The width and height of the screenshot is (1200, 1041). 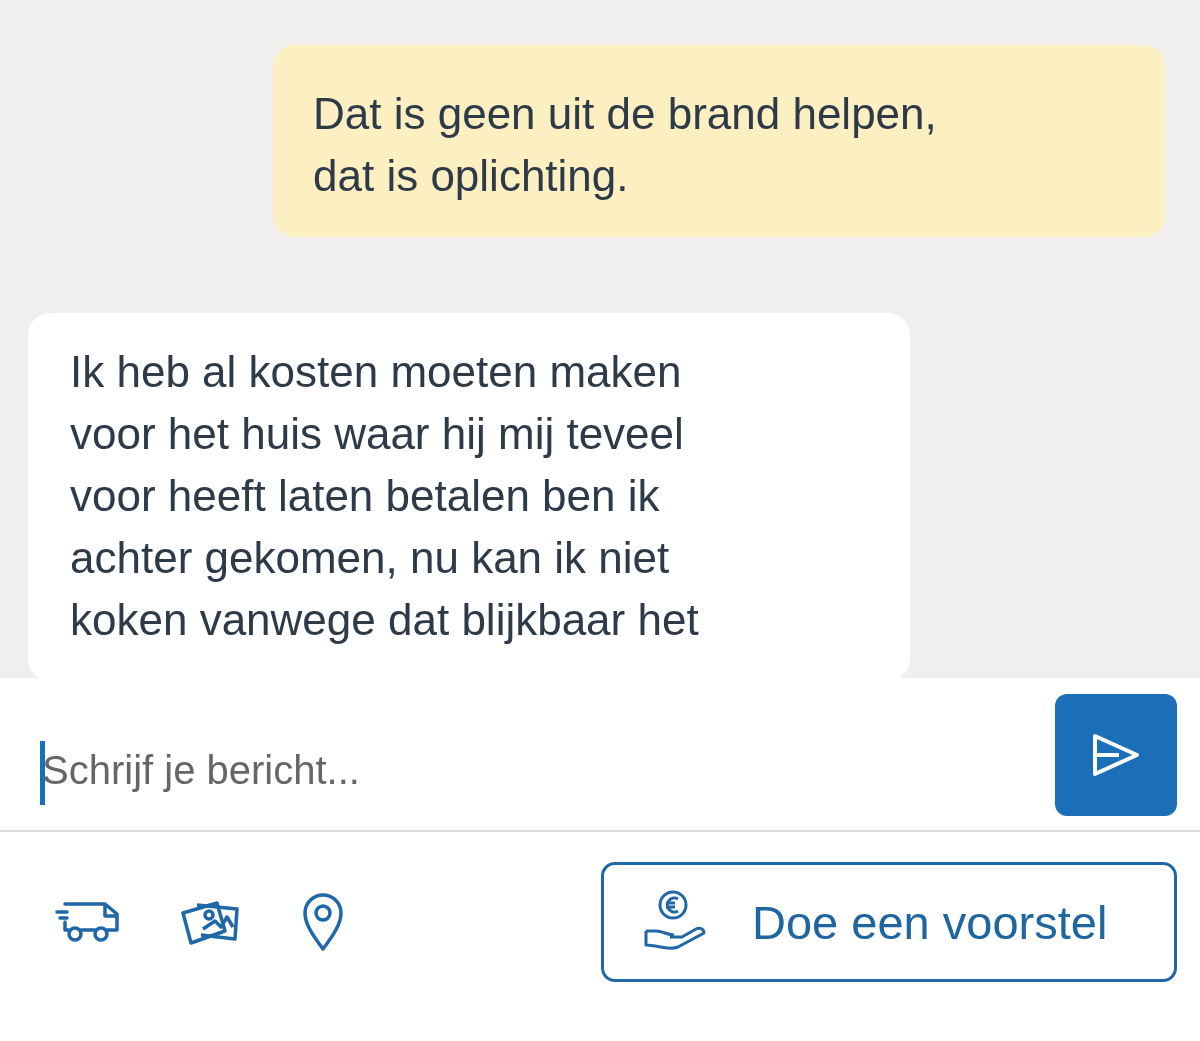 What do you see at coordinates (323, 922) in the screenshot?
I see `location-pin-icon` at bounding box center [323, 922].